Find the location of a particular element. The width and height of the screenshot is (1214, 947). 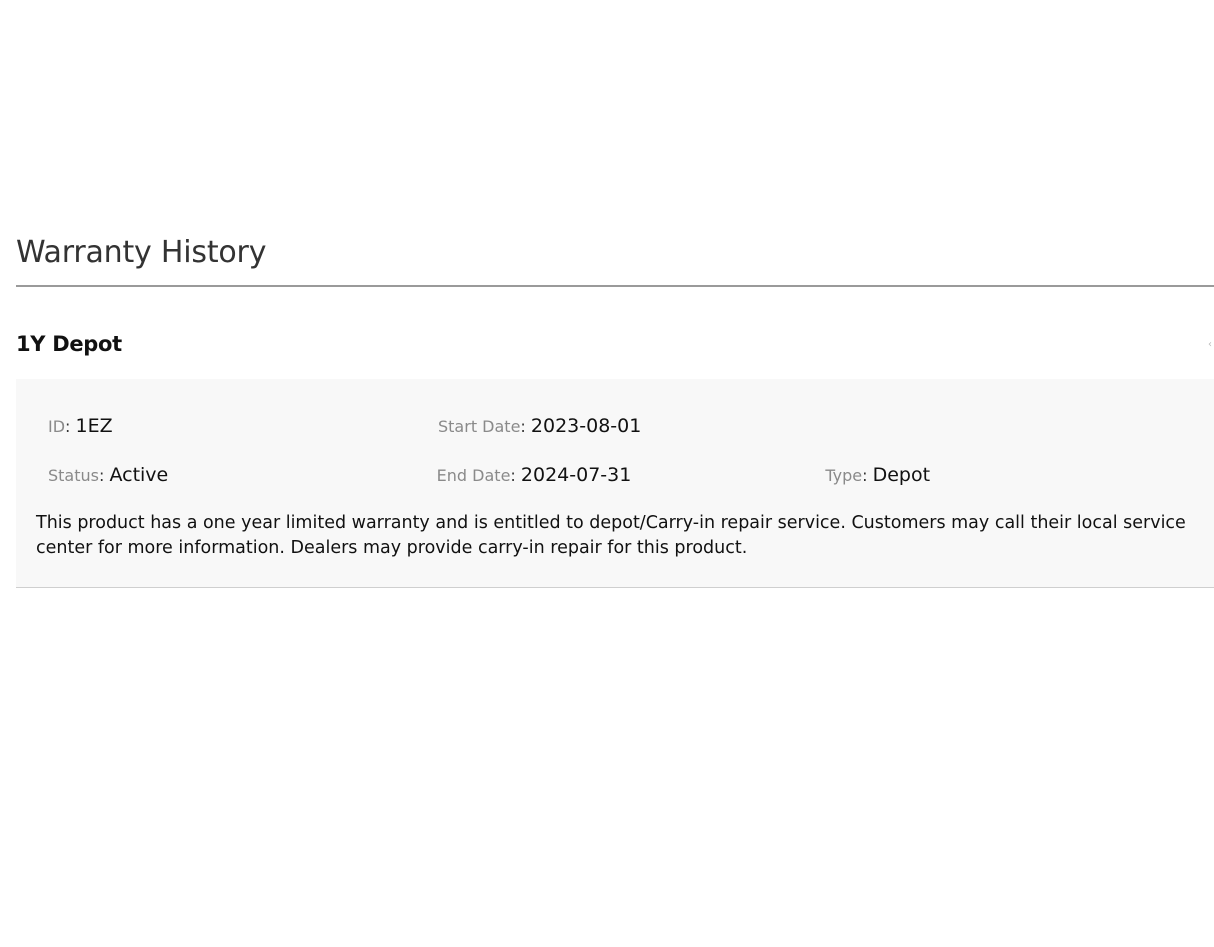

start-date-colon: : is located at coordinates (525, 426).